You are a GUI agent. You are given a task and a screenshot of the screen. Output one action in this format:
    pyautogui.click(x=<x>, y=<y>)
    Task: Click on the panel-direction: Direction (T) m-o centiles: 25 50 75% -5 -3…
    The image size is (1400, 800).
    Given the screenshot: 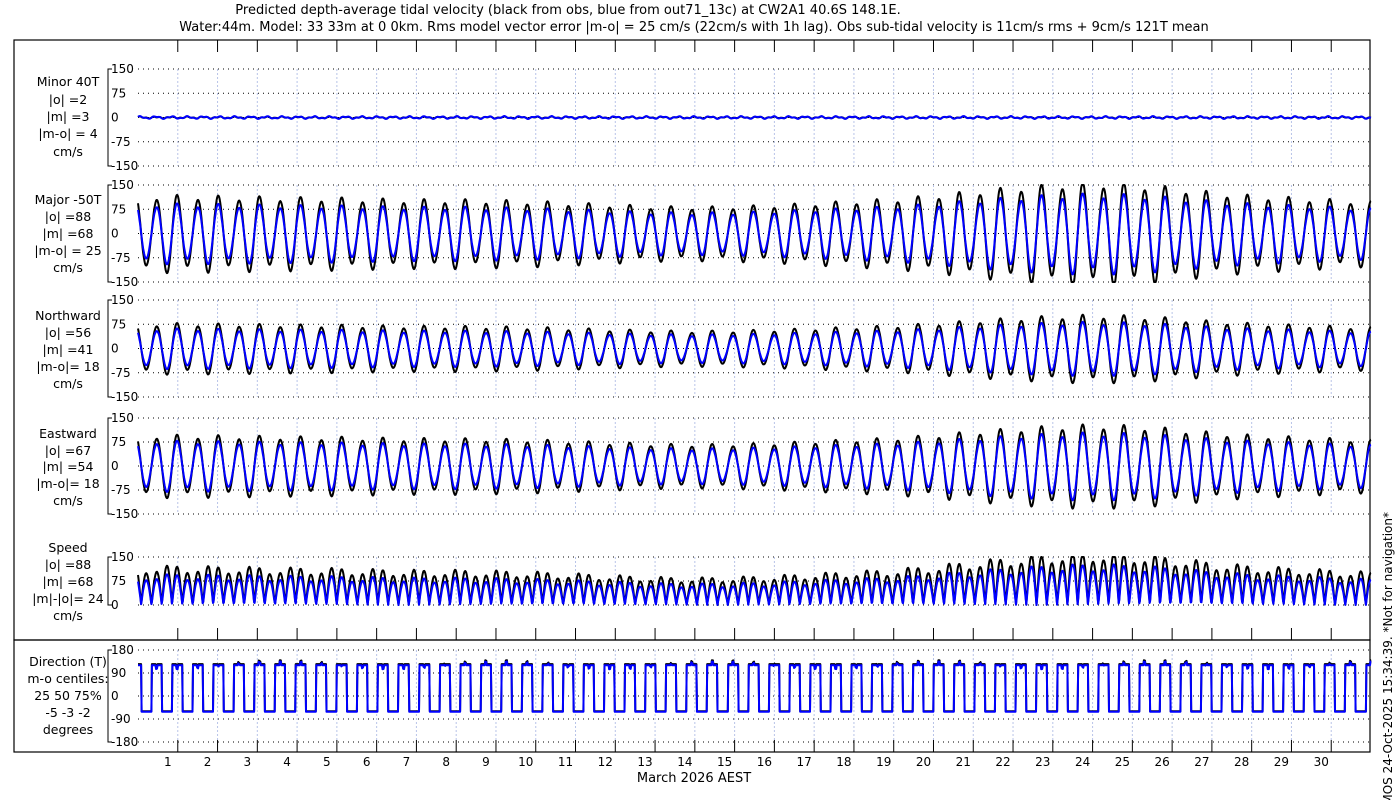 What is the action you would take?
    pyautogui.click(x=699, y=696)
    